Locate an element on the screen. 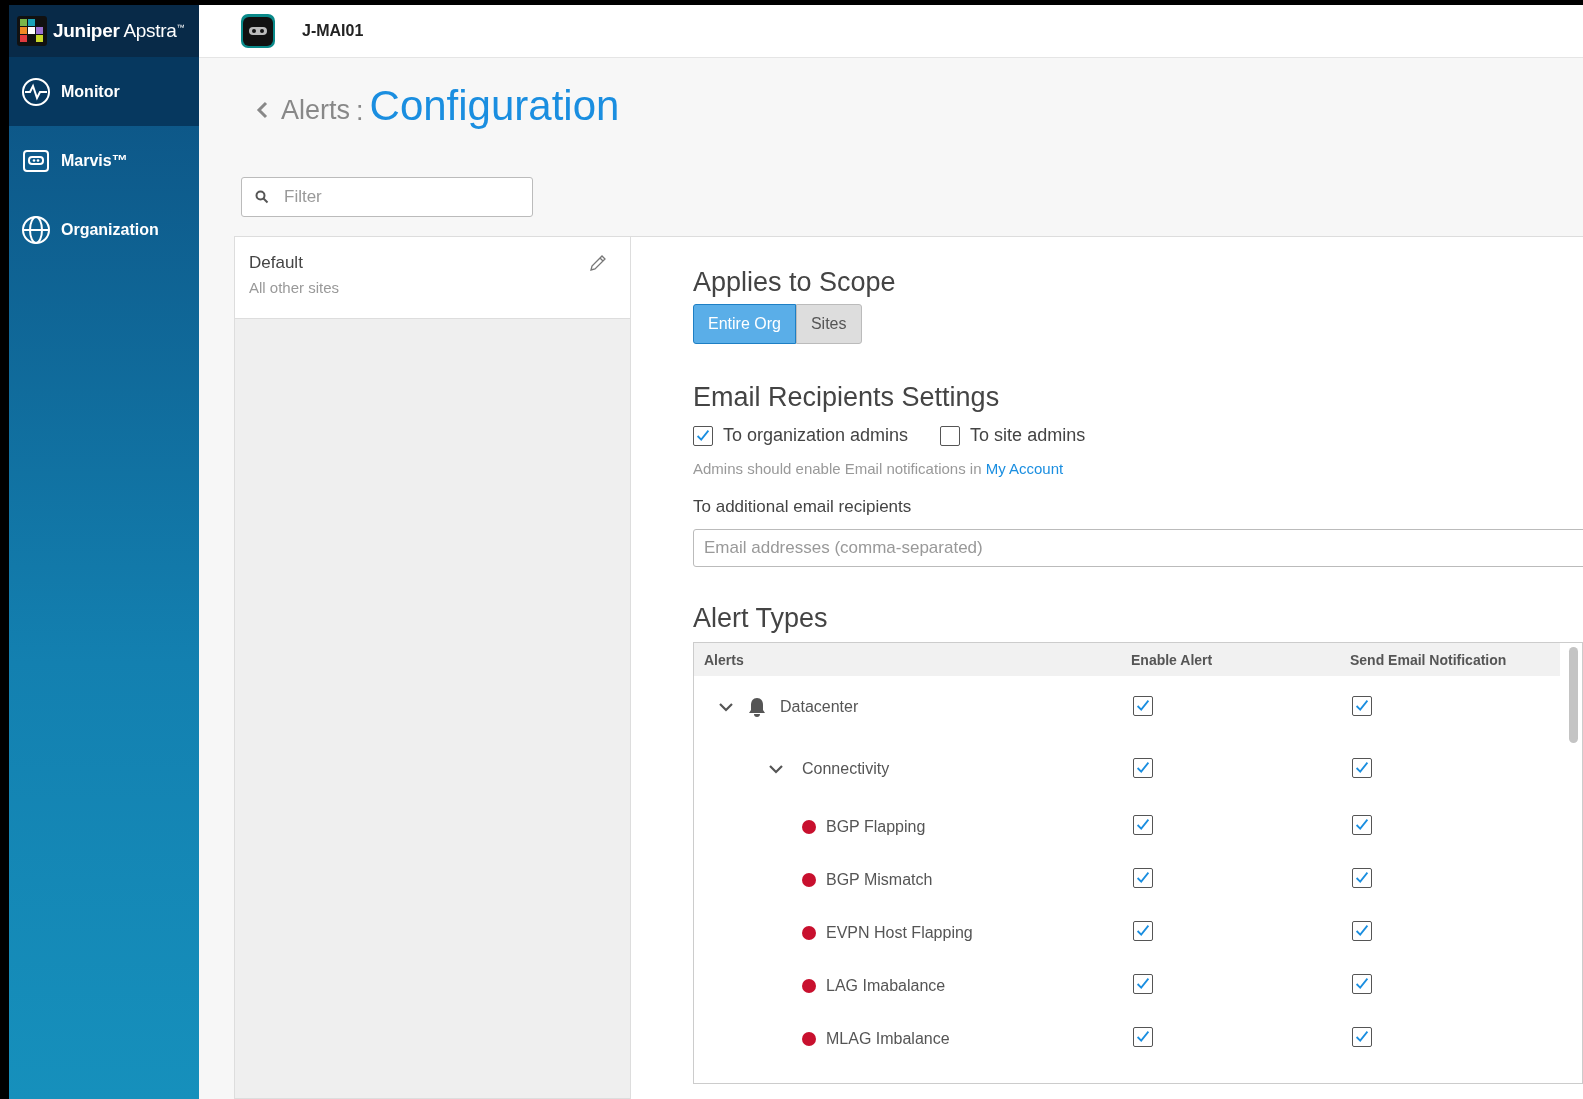  search-icon is located at coordinates (262, 197).